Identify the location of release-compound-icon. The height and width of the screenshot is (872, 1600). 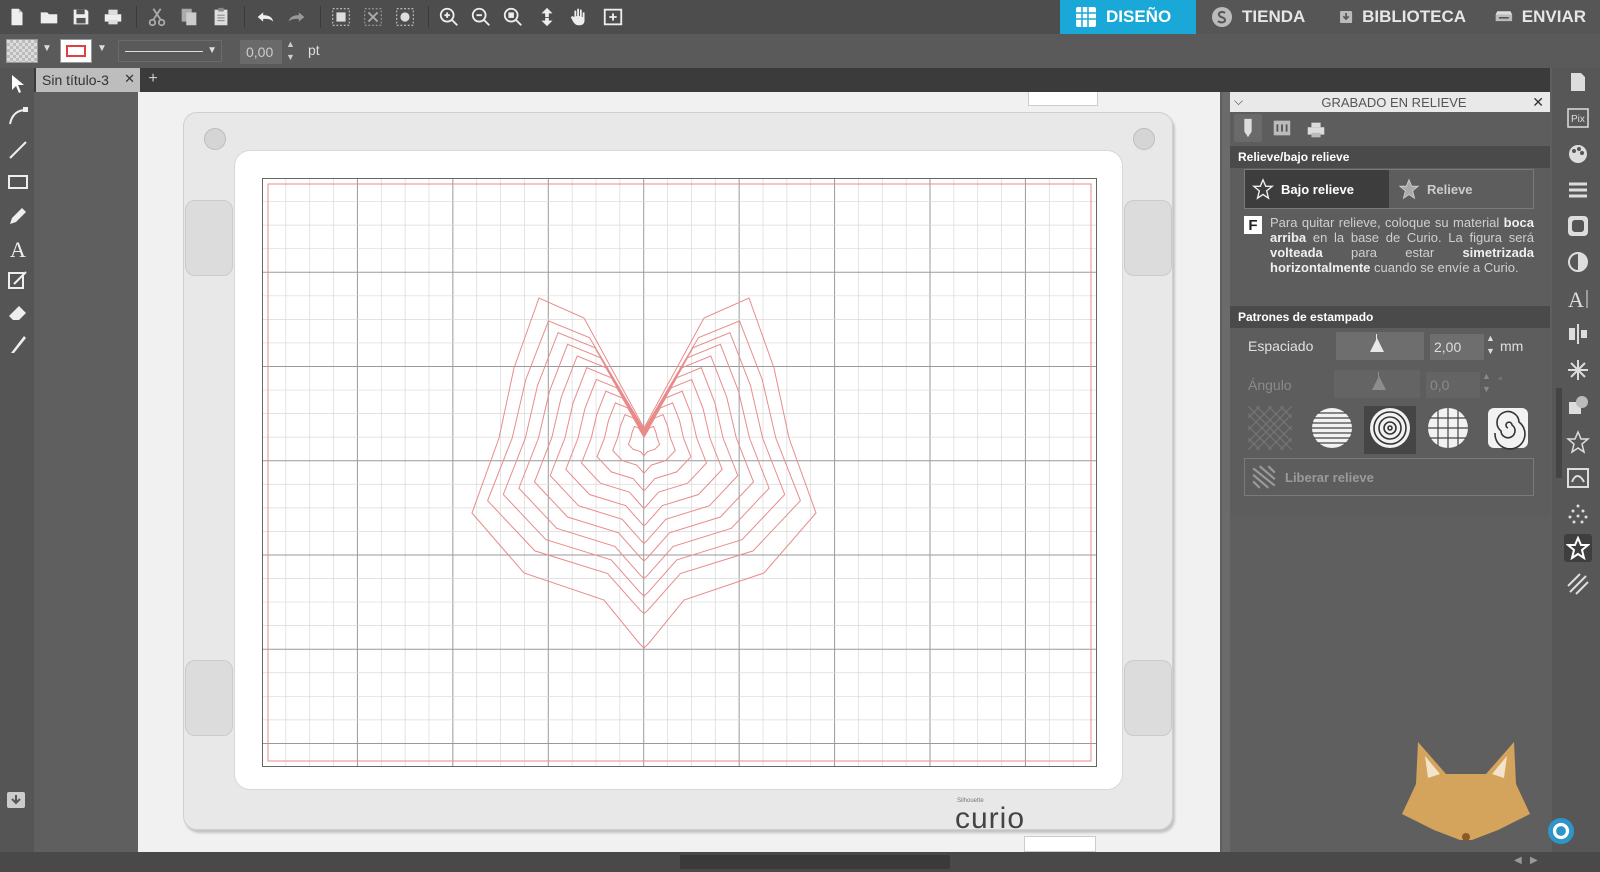
(405, 17).